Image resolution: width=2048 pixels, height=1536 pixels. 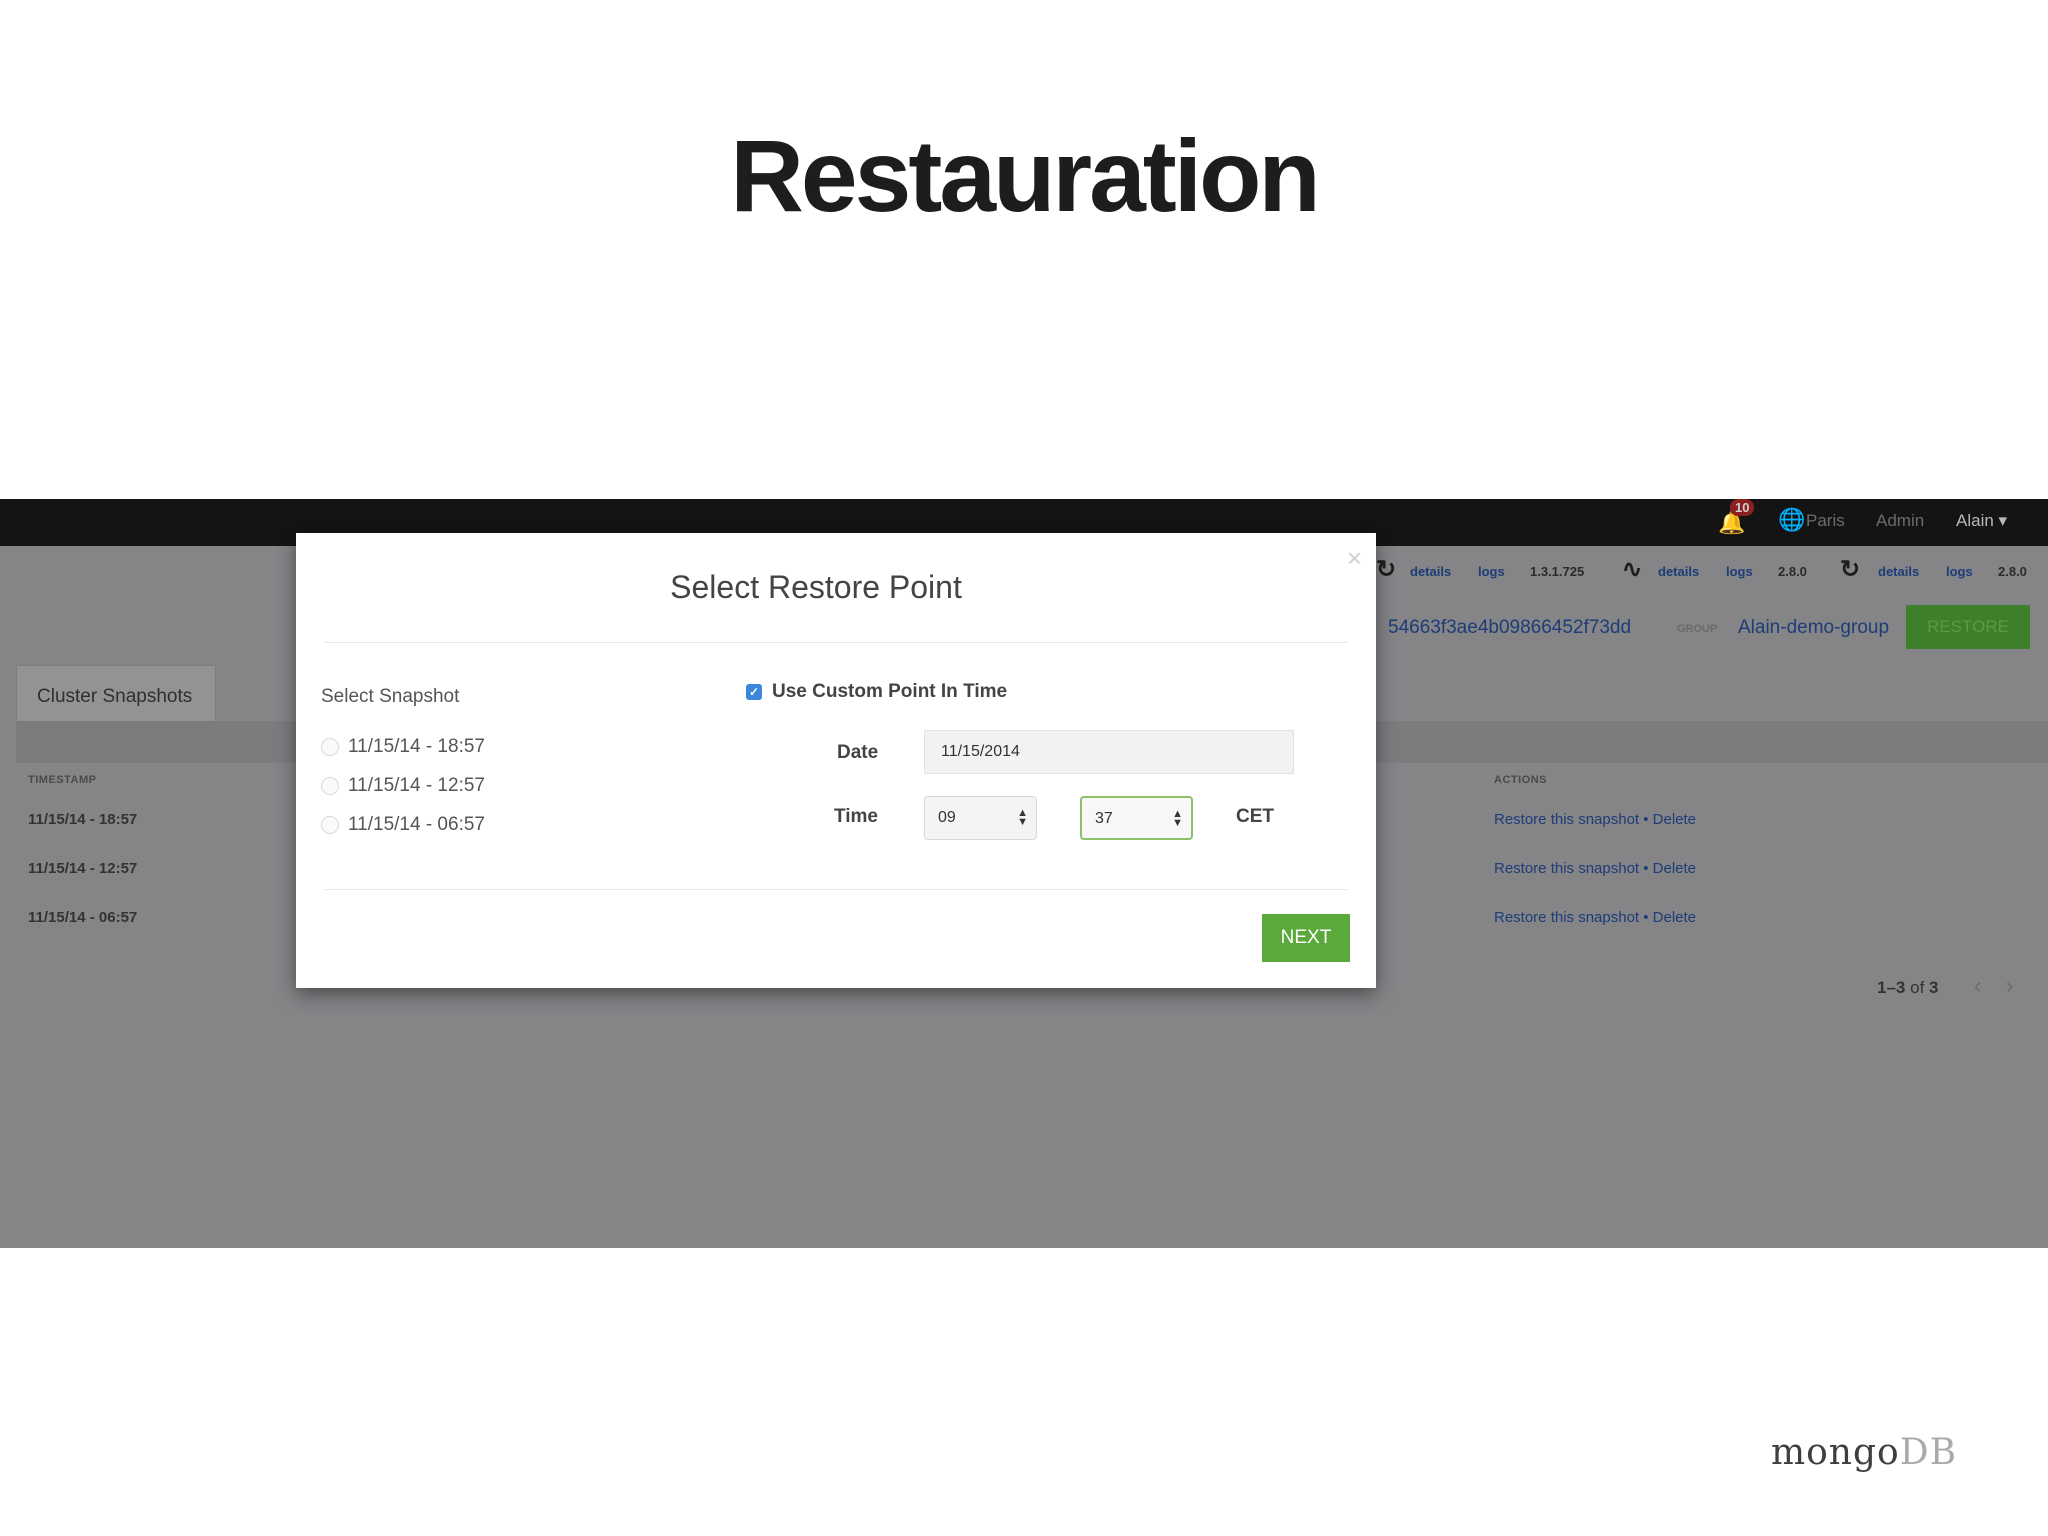 What do you see at coordinates (1104, 818) in the screenshot?
I see `minute-value: 37` at bounding box center [1104, 818].